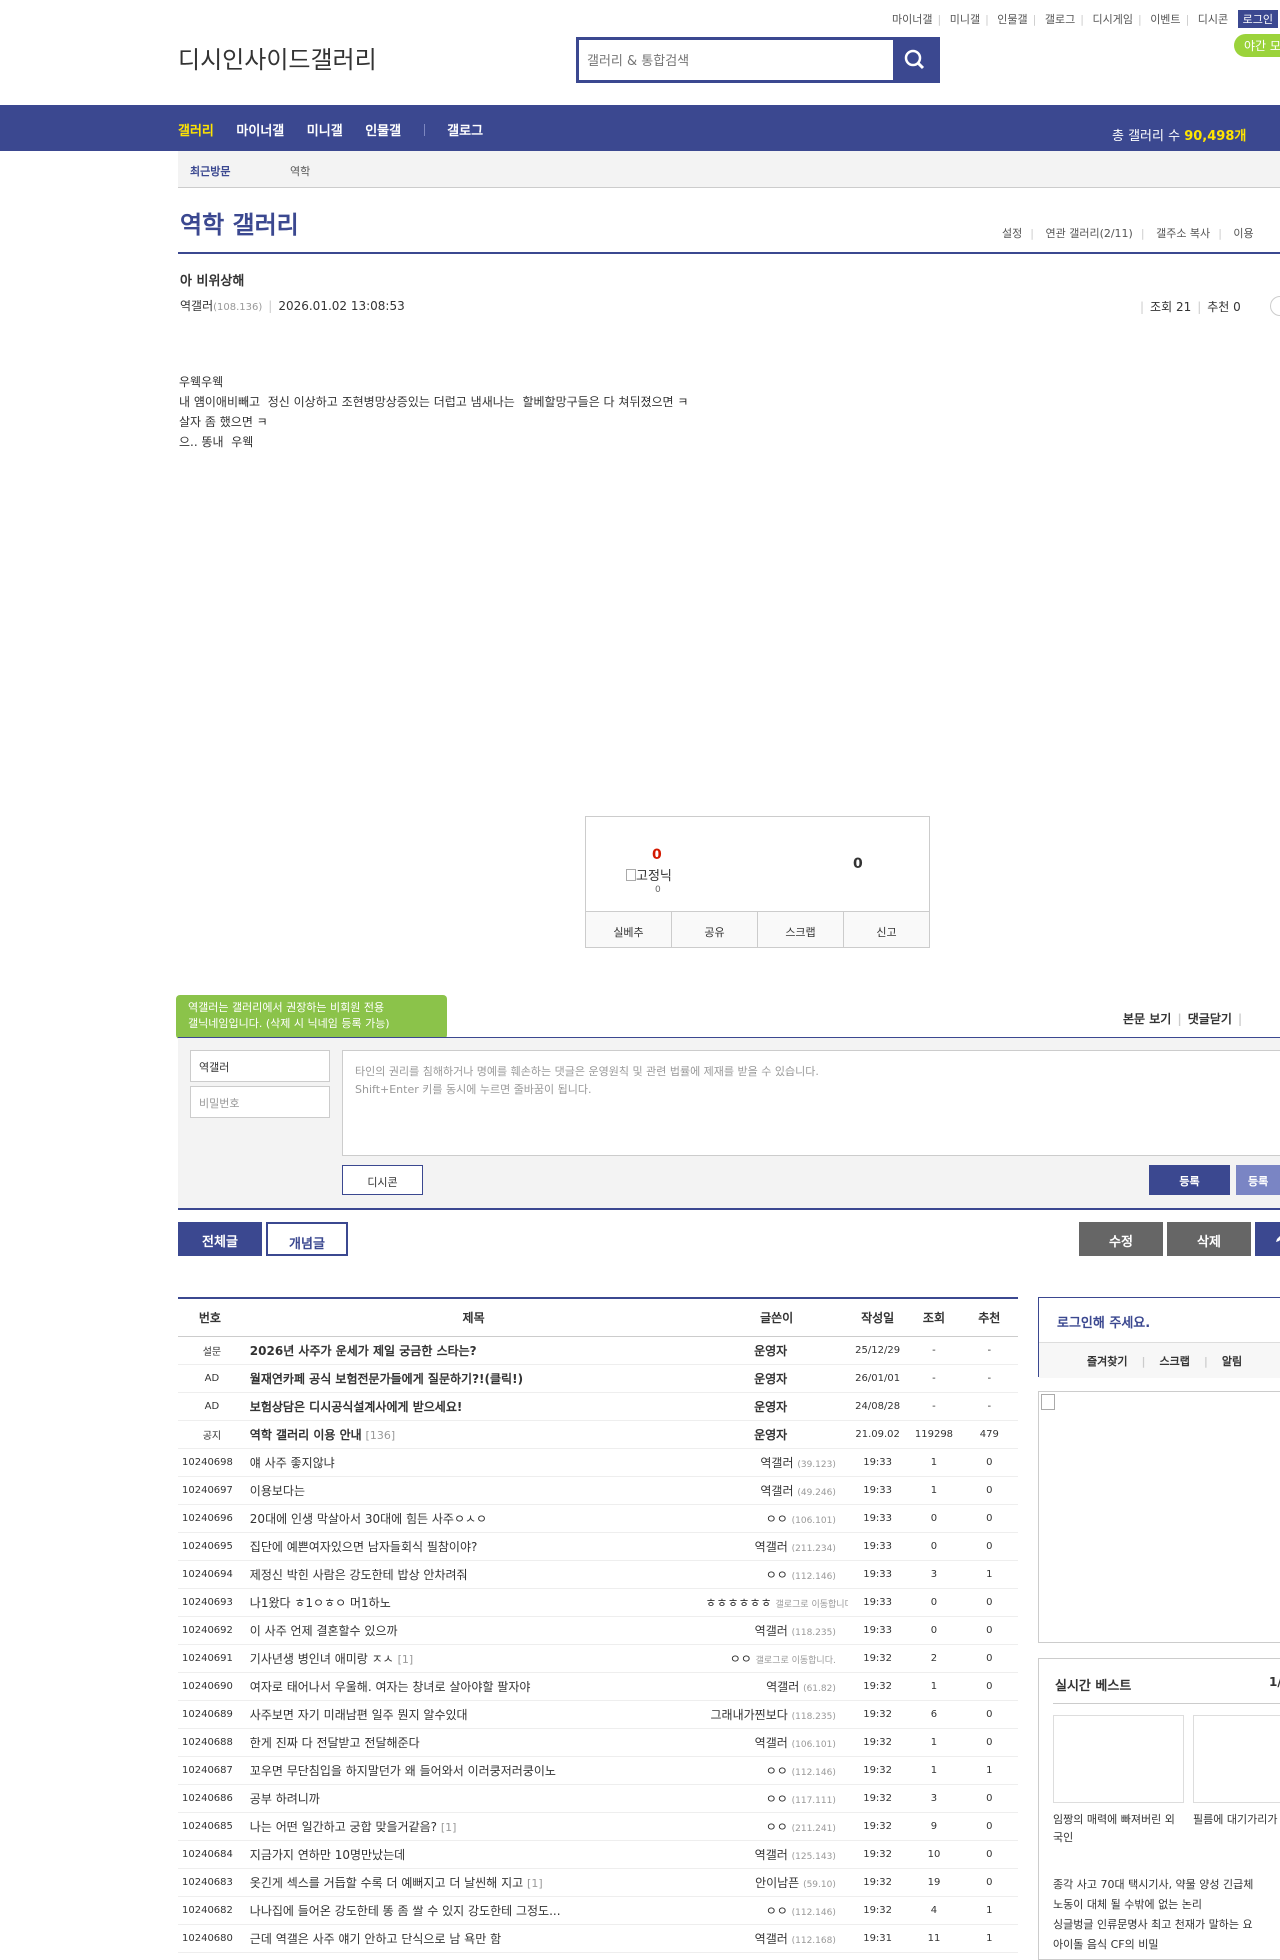 The height and width of the screenshot is (1960, 1280). What do you see at coordinates (368, 1519) in the screenshot?
I see `row-title: 20대에 인생 막살아서 30대에 힘든 사주ㅇㅅㅇ` at bounding box center [368, 1519].